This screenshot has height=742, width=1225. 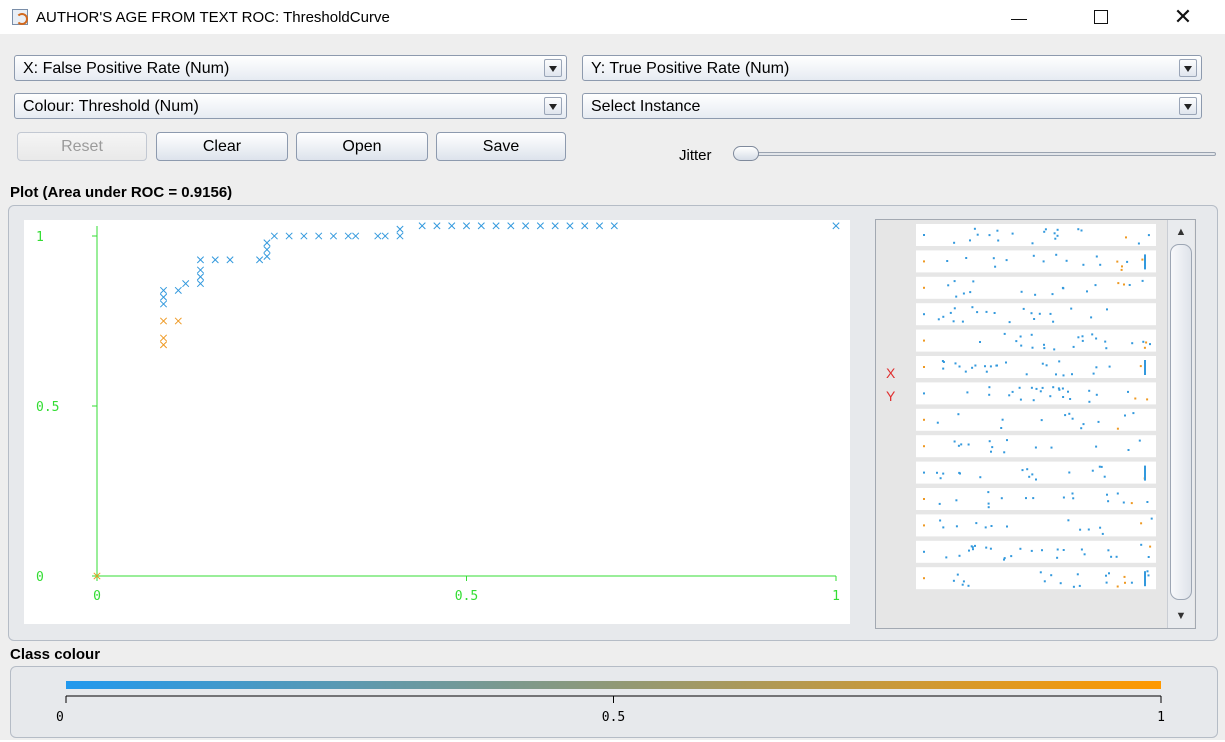 I want to click on minimize-button, so click(x=1019, y=17).